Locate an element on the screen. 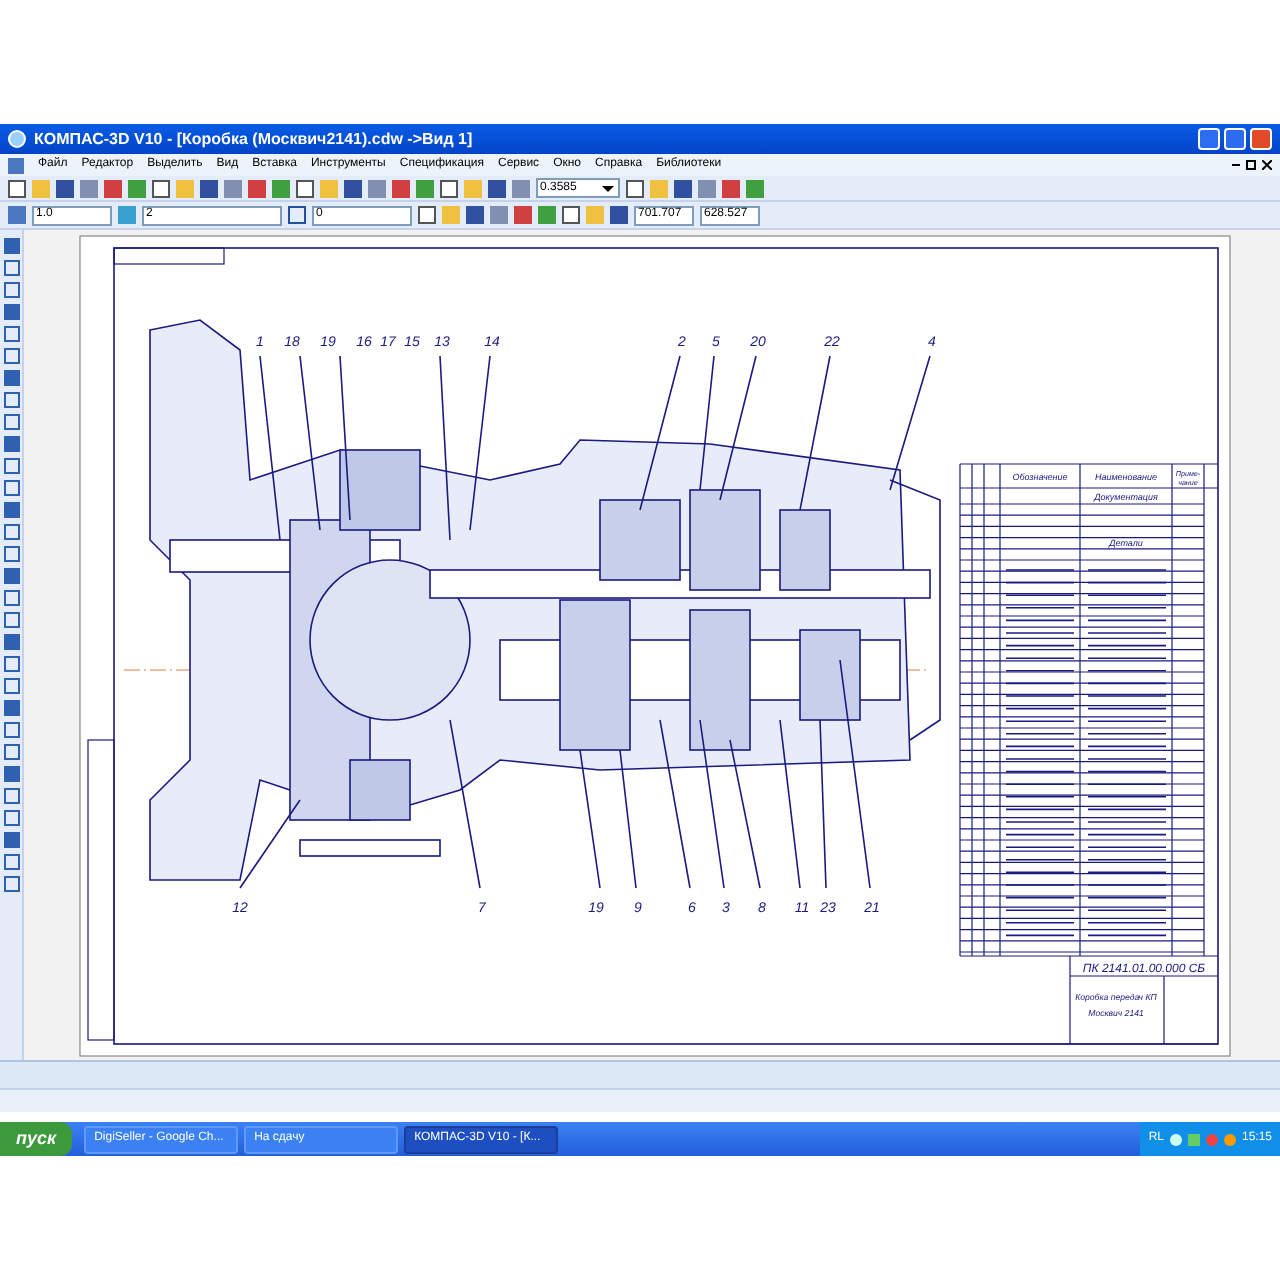 This screenshot has height=1280, width=1280. app-icon is located at coordinates (17, 139).